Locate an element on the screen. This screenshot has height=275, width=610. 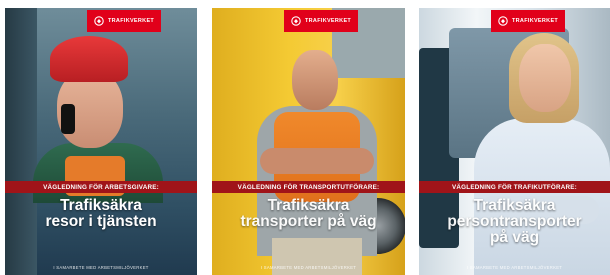
hard-hat is located at coordinates (89, 59).